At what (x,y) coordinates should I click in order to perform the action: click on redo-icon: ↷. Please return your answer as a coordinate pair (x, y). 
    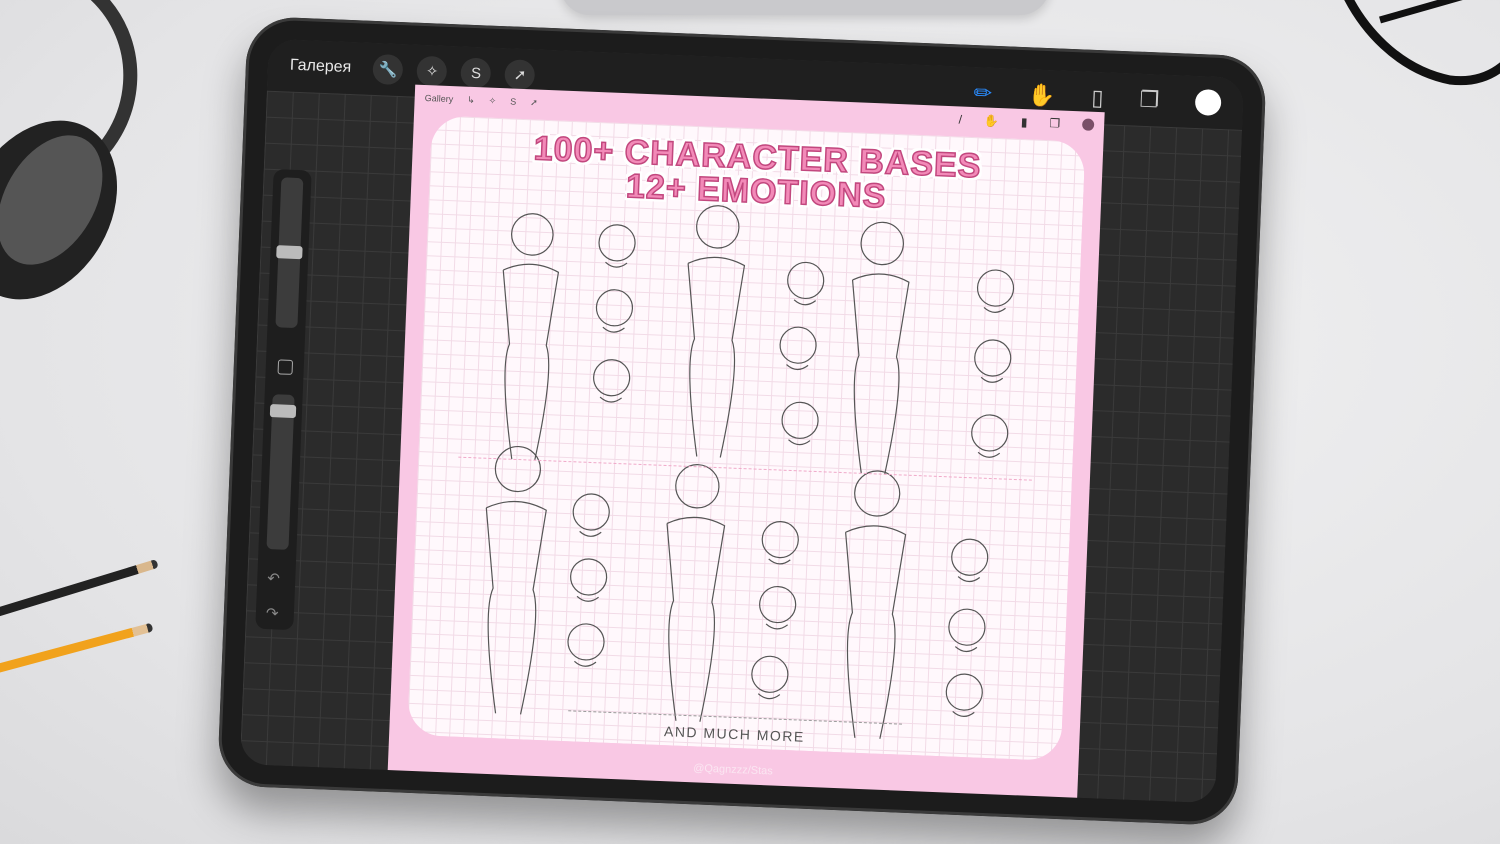
    Looking at the image, I should click on (272, 613).